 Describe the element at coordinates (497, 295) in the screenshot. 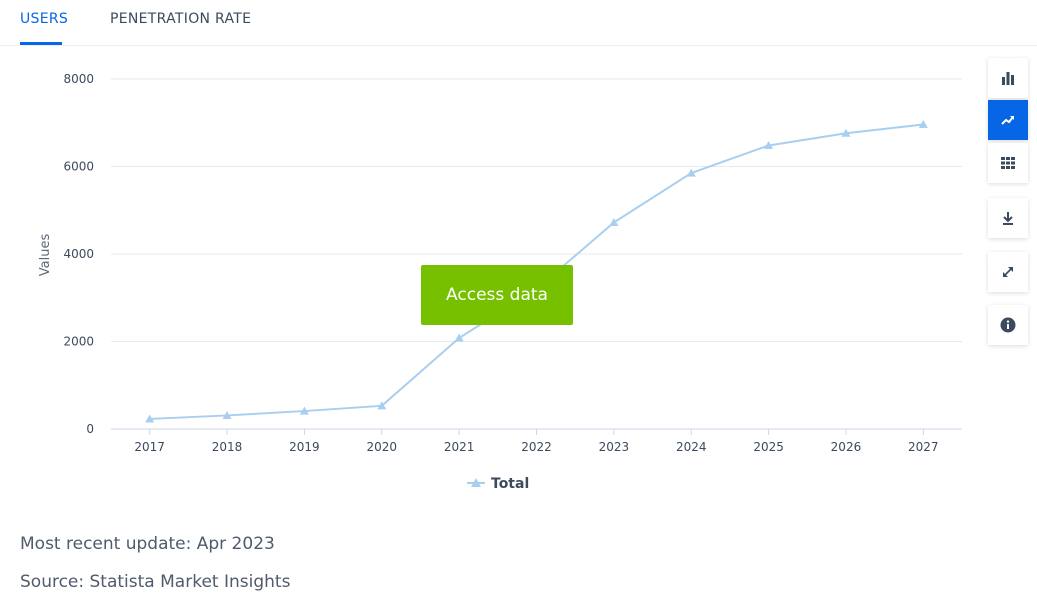

I see `access-data-button: Access data` at that location.